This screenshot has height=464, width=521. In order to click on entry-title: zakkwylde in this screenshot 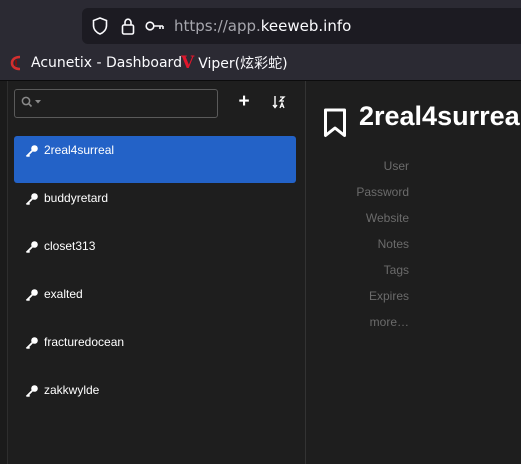, I will do `click(72, 390)`.